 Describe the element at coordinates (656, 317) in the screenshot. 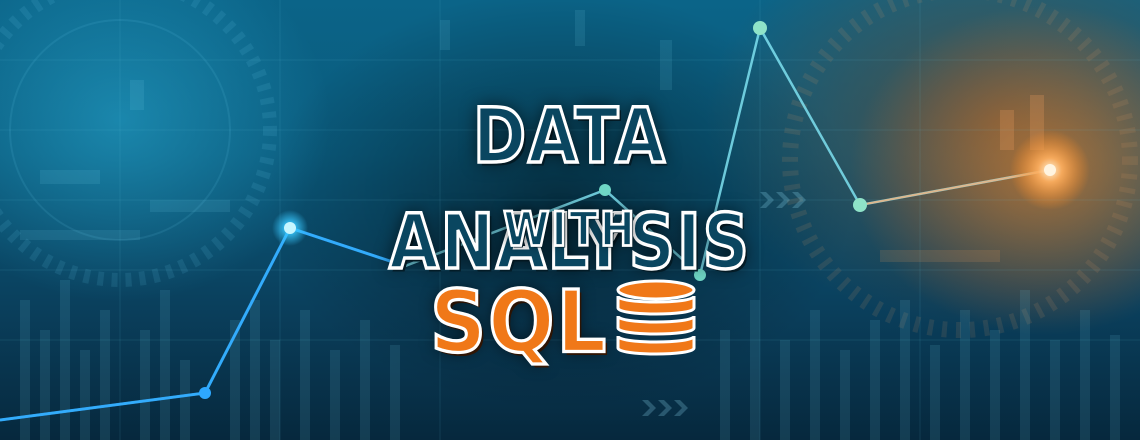

I see `database-icon` at that location.